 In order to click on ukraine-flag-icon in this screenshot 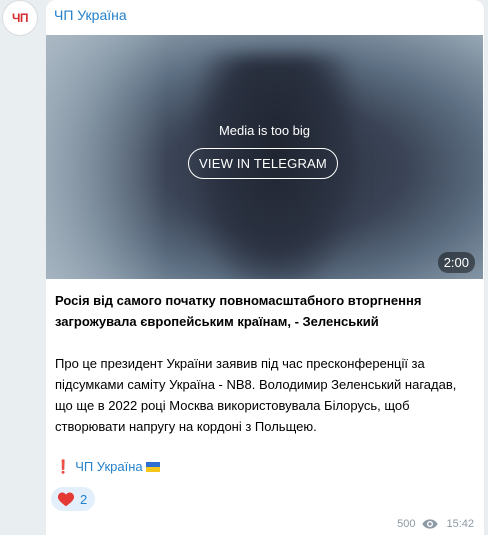, I will do `click(152, 467)`.